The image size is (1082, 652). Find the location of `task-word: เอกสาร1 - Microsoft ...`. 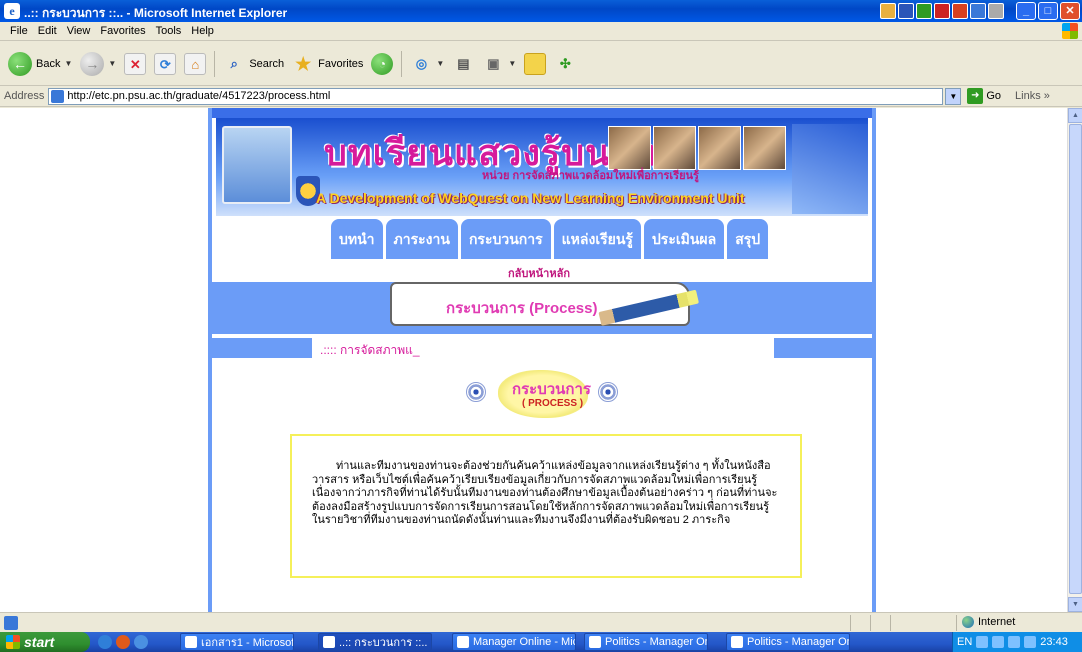

task-word: เอกสาร1 - Microsoft ... is located at coordinates (237, 642).